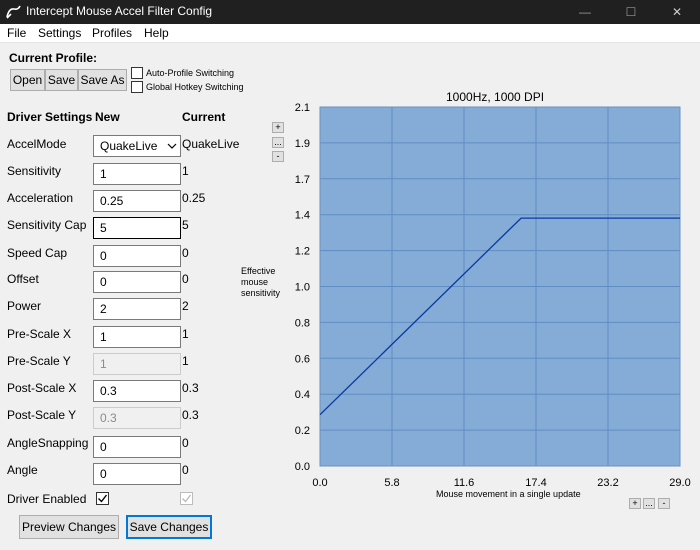 Image resolution: width=700 pixels, height=550 pixels. I want to click on x-tick-label: 23.2, so click(607, 483).